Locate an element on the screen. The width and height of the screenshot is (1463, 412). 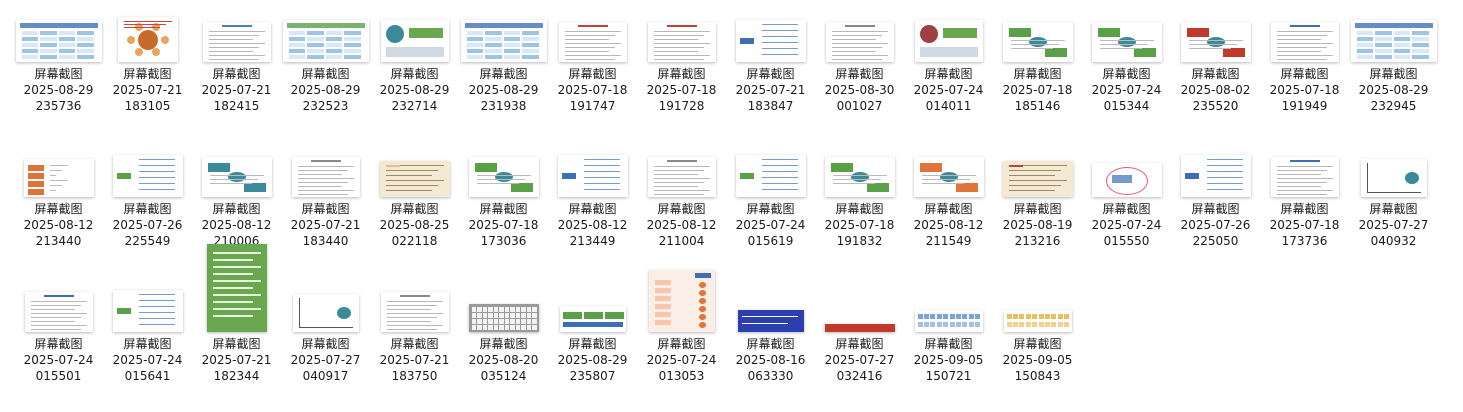
file-name: 屏幕截图 2025-09-05 150843 is located at coordinates (1037, 360).